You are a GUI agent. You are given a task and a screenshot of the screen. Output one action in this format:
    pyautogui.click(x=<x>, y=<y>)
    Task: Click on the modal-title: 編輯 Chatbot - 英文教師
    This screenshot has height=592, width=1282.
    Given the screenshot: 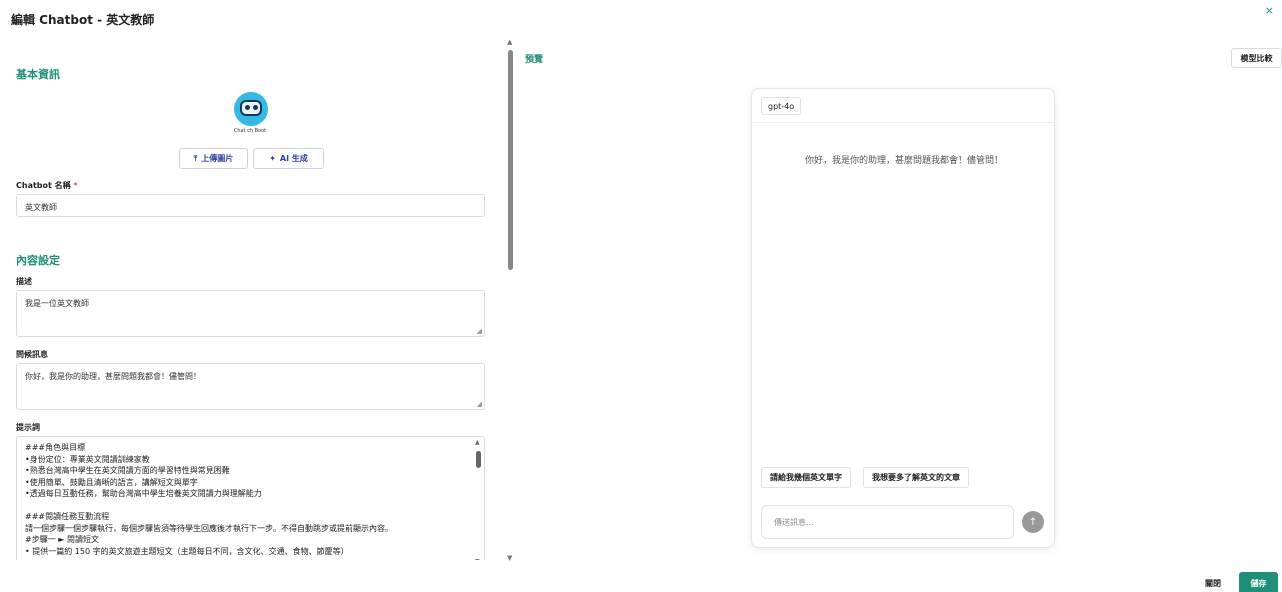 What is the action you would take?
    pyautogui.click(x=83, y=20)
    